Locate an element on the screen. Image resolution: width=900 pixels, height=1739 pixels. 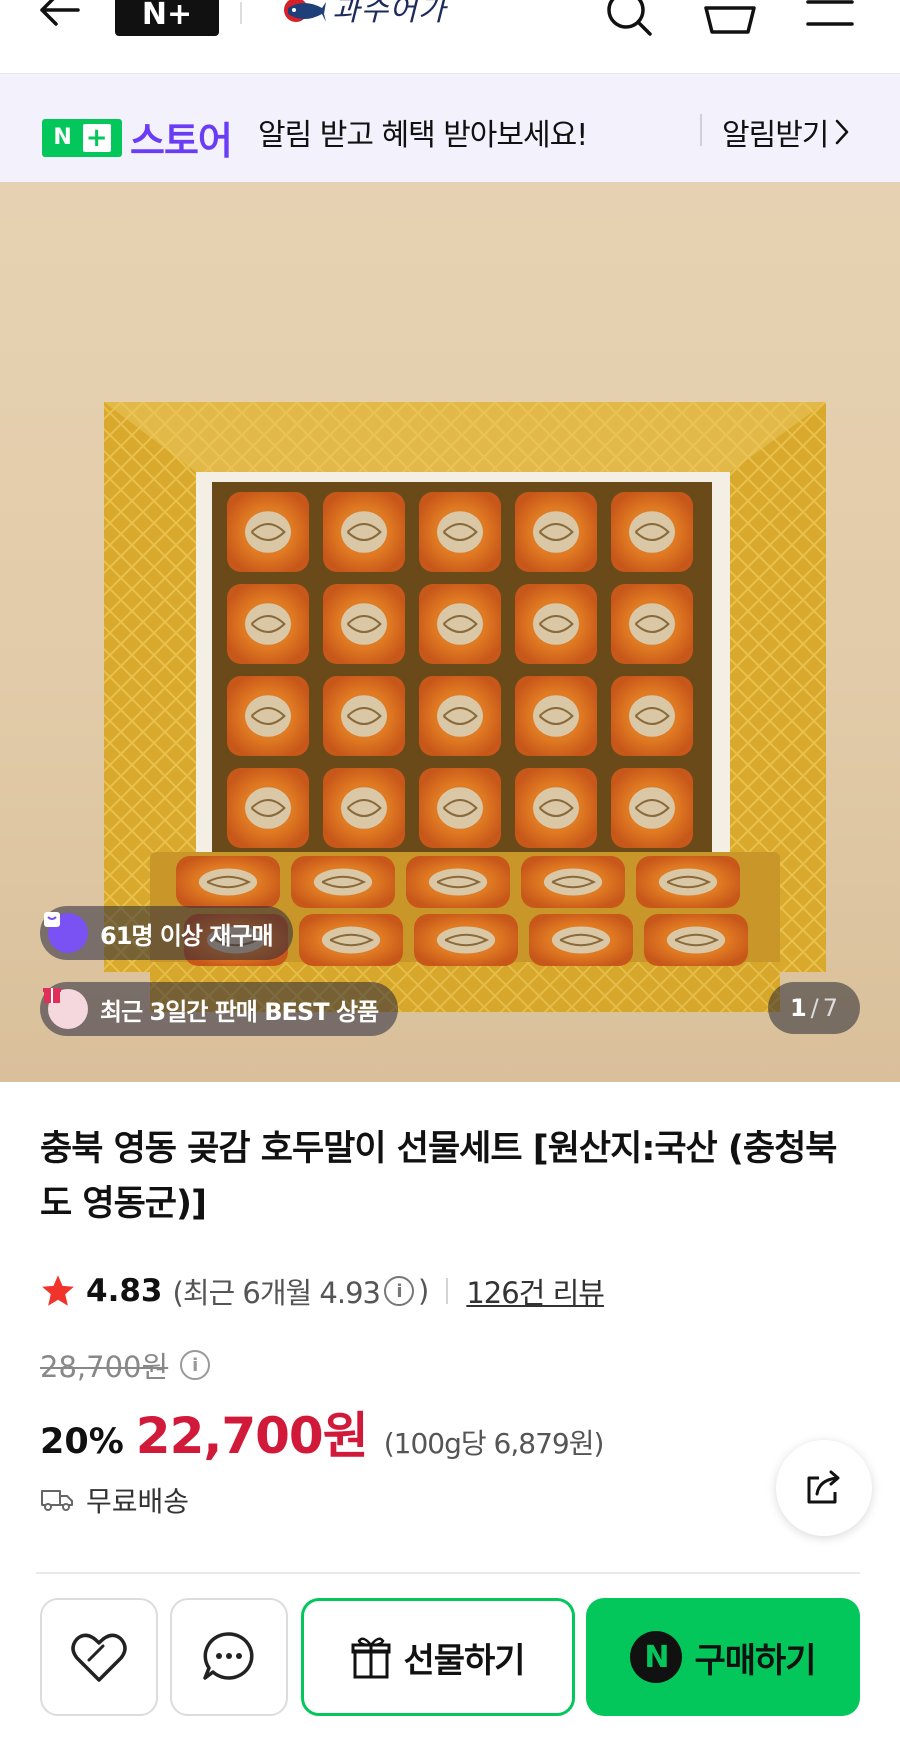
rating-row: 4.83 (최근 6개월 4.93 i ) 126건 리뷰 is located at coordinates (322, 1291).